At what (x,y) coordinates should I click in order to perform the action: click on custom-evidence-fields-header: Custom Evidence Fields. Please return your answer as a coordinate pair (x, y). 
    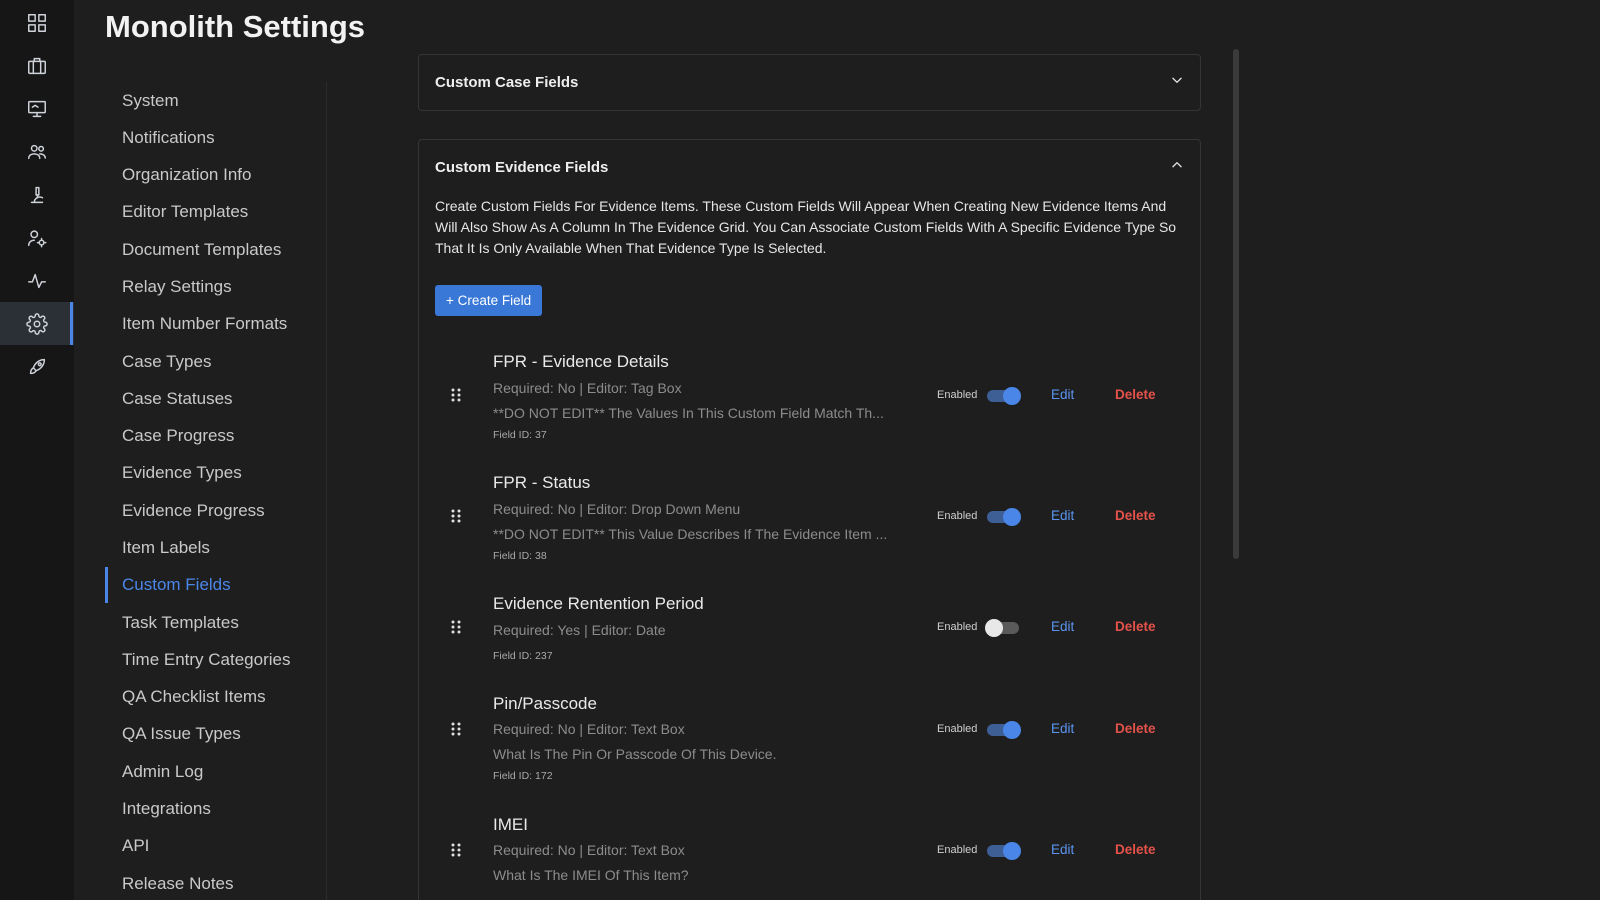
    Looking at the image, I should click on (809, 167).